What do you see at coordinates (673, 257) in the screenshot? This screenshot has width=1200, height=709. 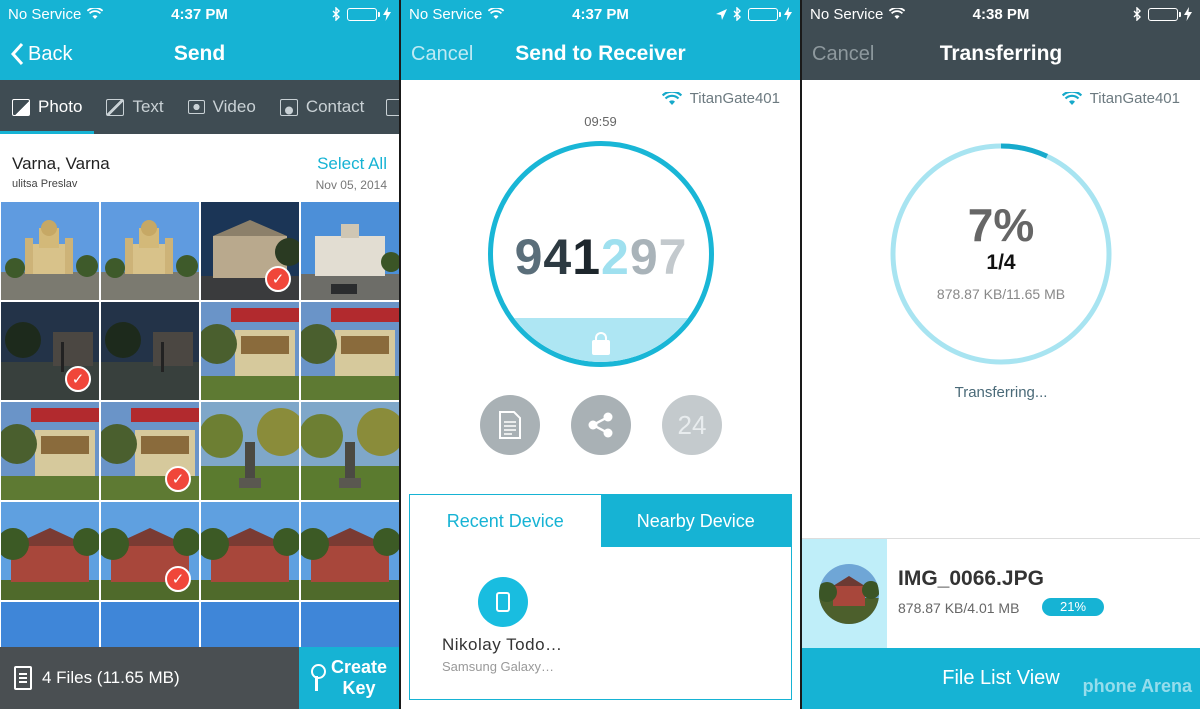 I see `key-digit: 7` at bounding box center [673, 257].